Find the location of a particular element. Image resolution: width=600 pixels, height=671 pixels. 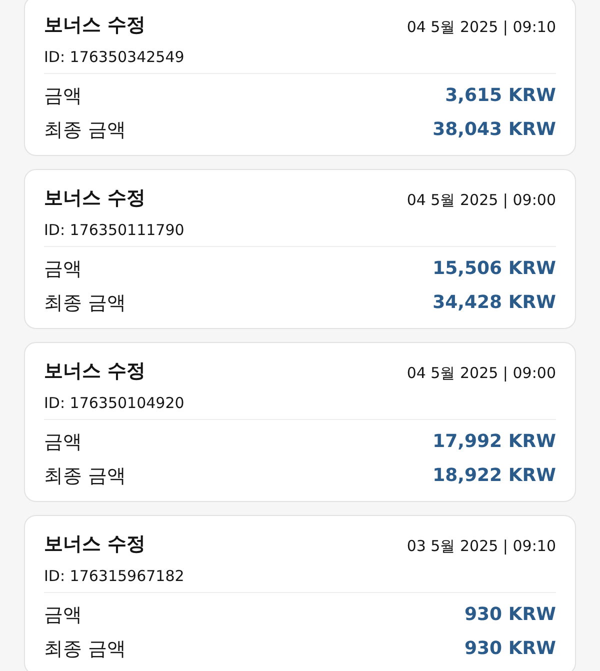

amount-value: 17,992 KRW is located at coordinates (494, 442).